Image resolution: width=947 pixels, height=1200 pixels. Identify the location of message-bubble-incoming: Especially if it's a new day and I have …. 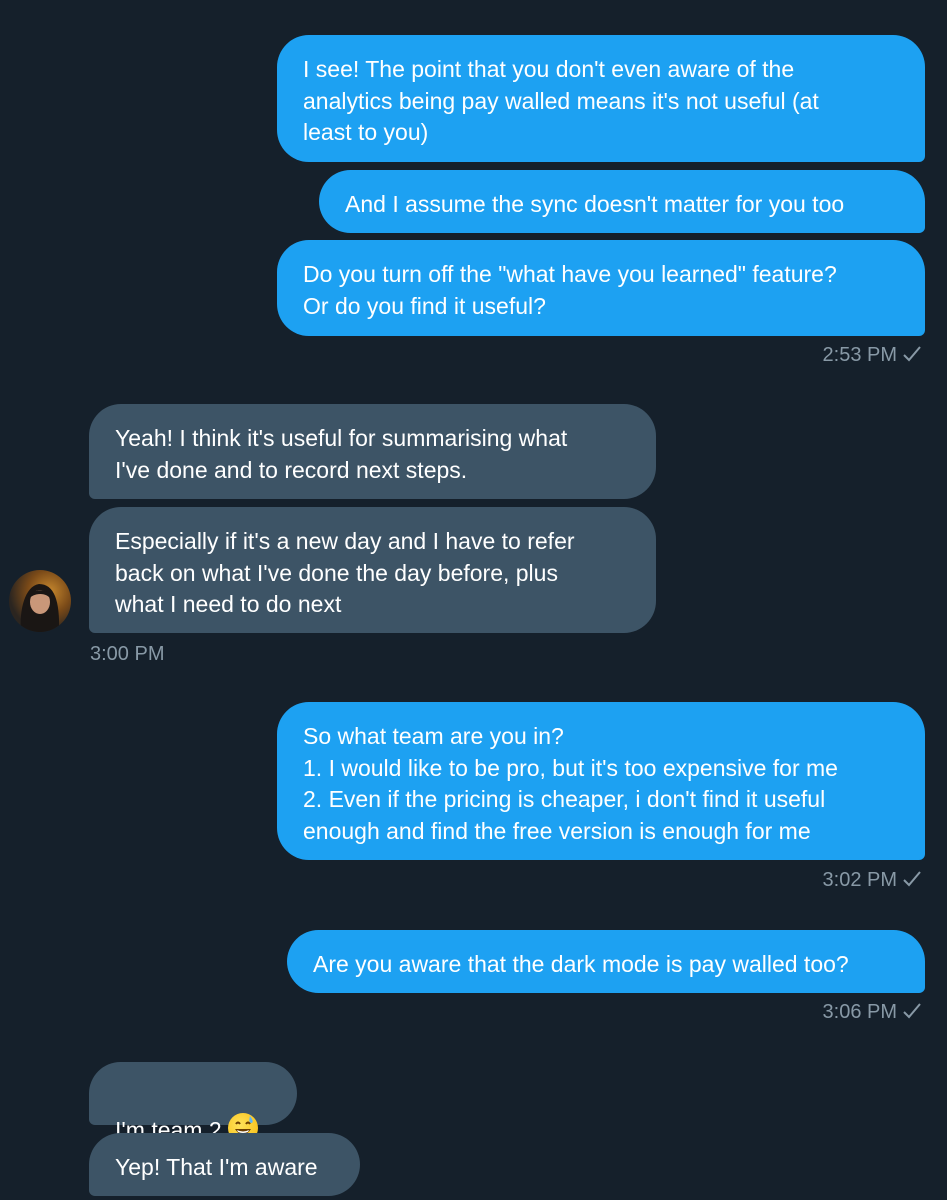
(372, 570).